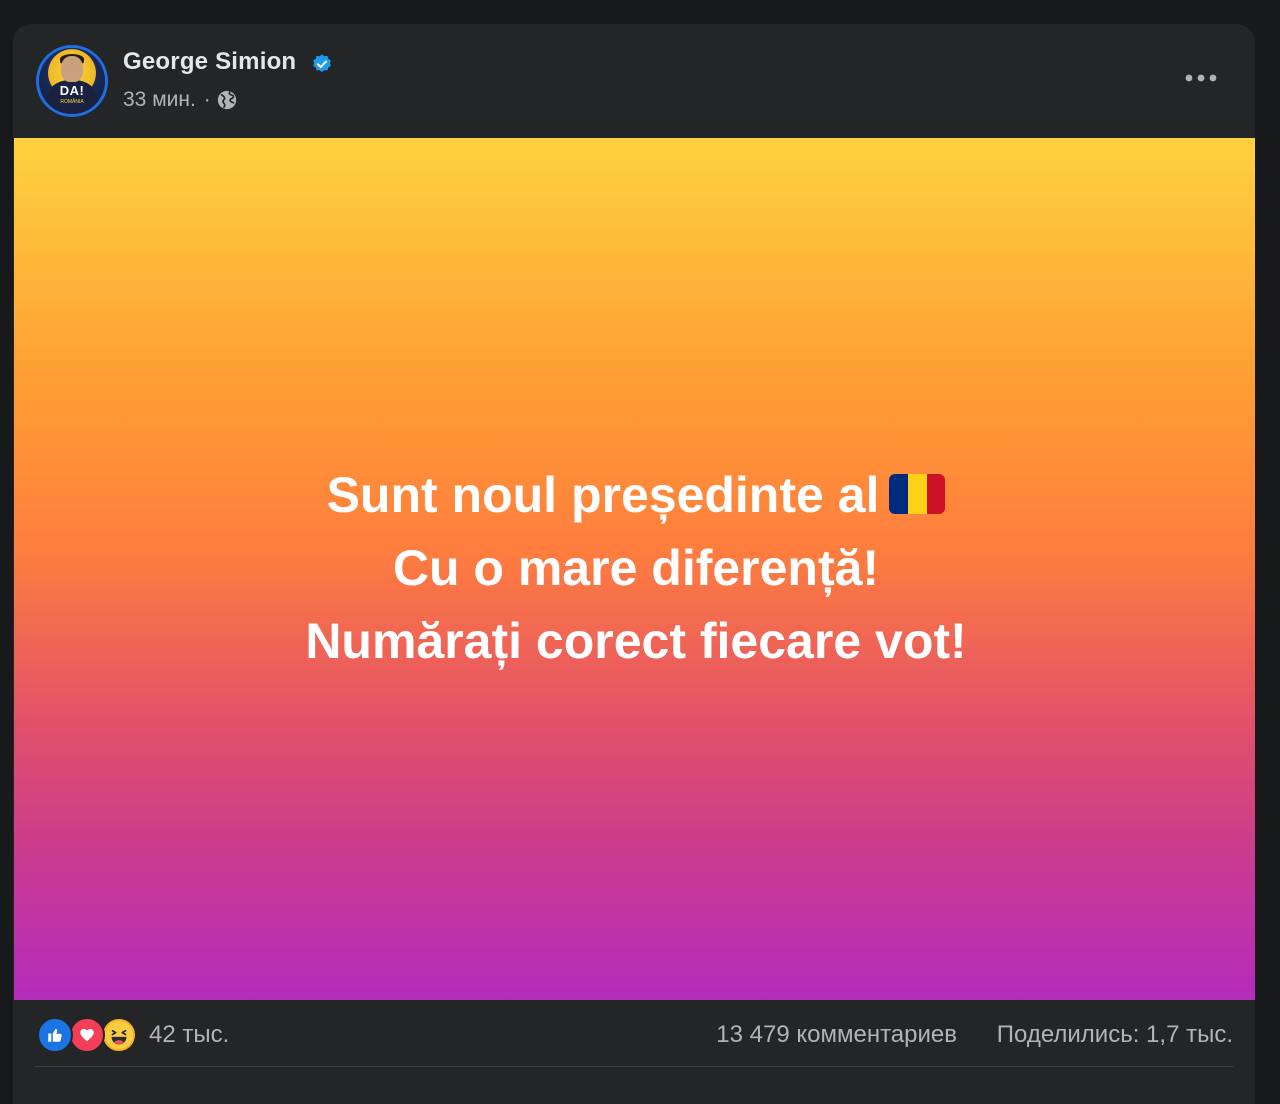 The image size is (1280, 1104). I want to click on post-text-line-2: Cu o mare diferență!, so click(636, 567).